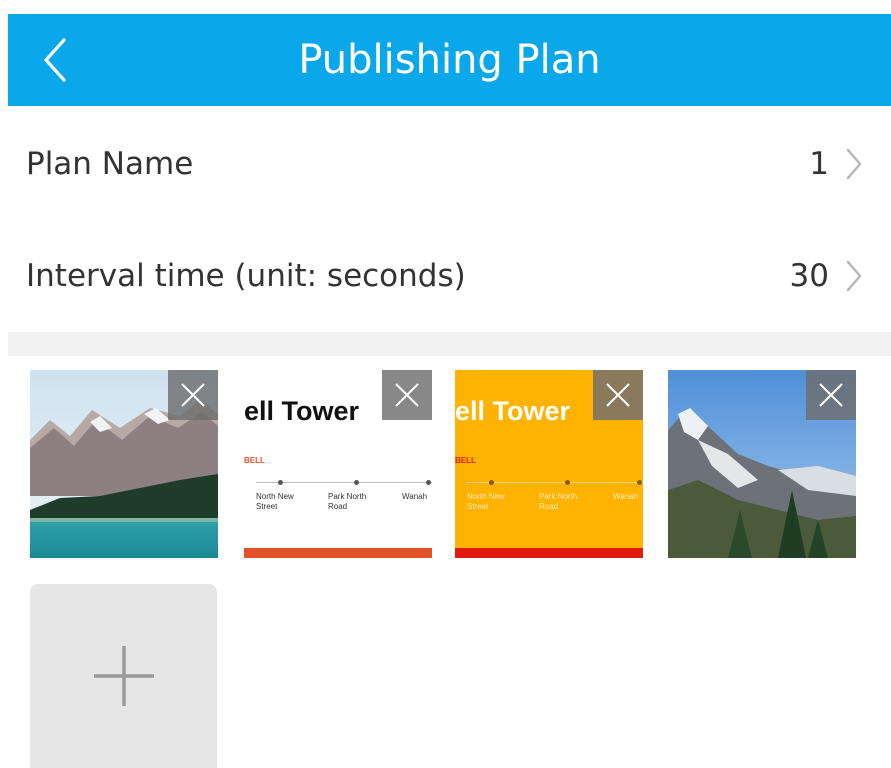 The image size is (891, 768). I want to click on header-bar: Publishing Plan, so click(449, 60).